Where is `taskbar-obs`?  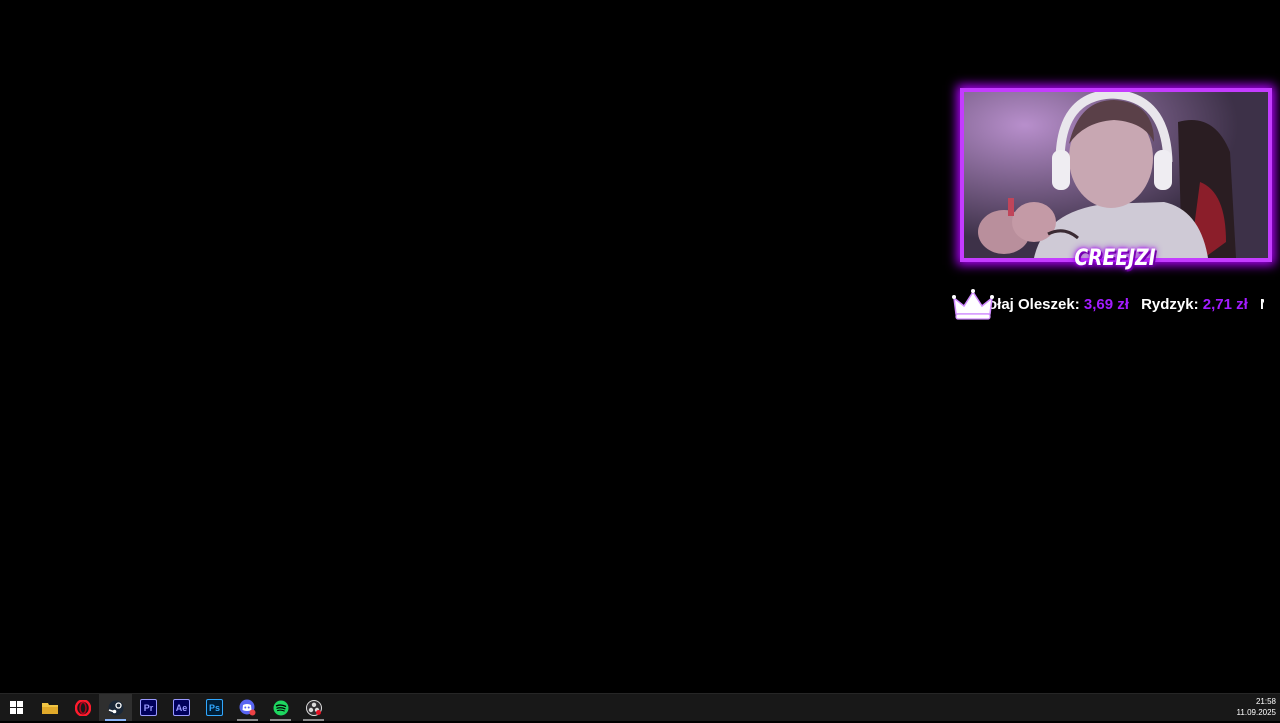
taskbar-obs is located at coordinates (313, 707).